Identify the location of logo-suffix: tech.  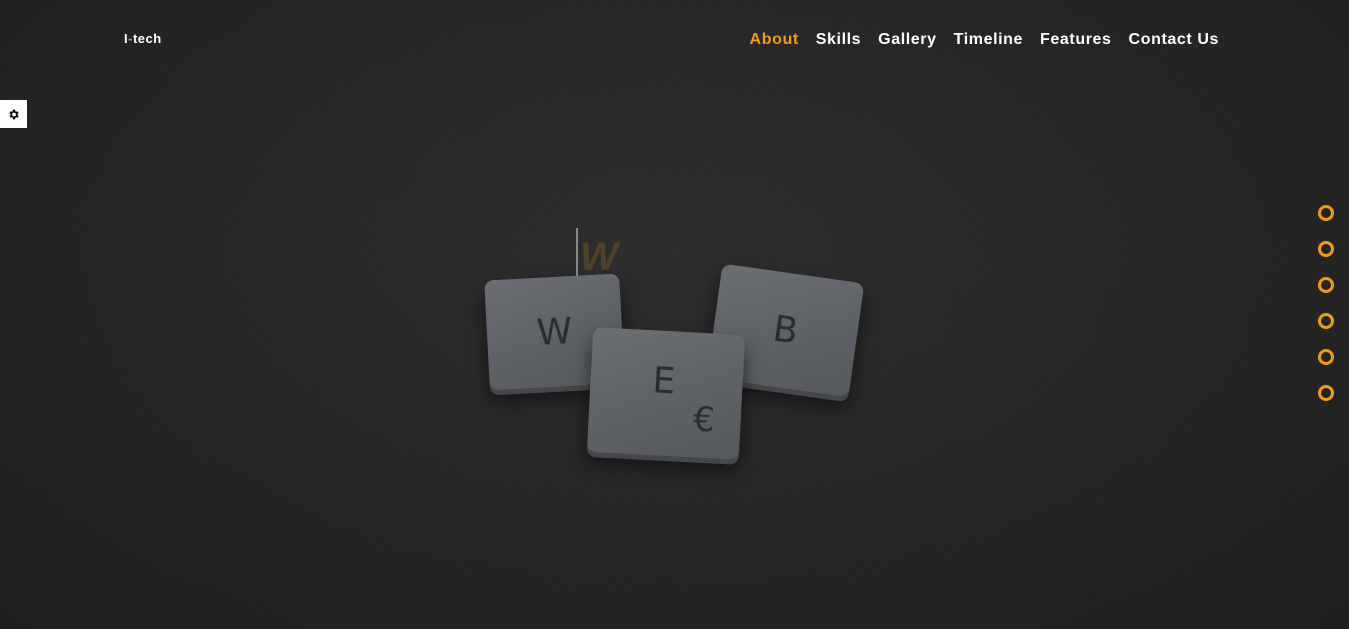
(147, 38).